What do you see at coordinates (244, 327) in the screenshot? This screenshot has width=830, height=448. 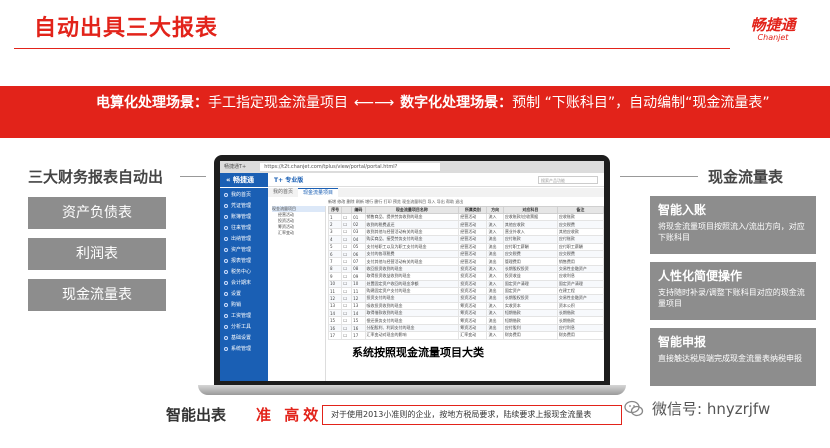 I see `sidebar-item: 分析工具` at bounding box center [244, 327].